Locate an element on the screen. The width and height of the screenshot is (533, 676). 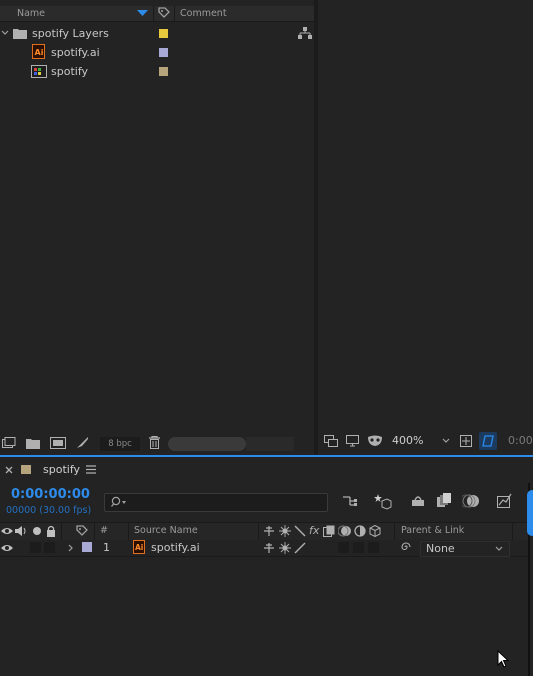
region-of-interest-icon is located at coordinates (466, 441).